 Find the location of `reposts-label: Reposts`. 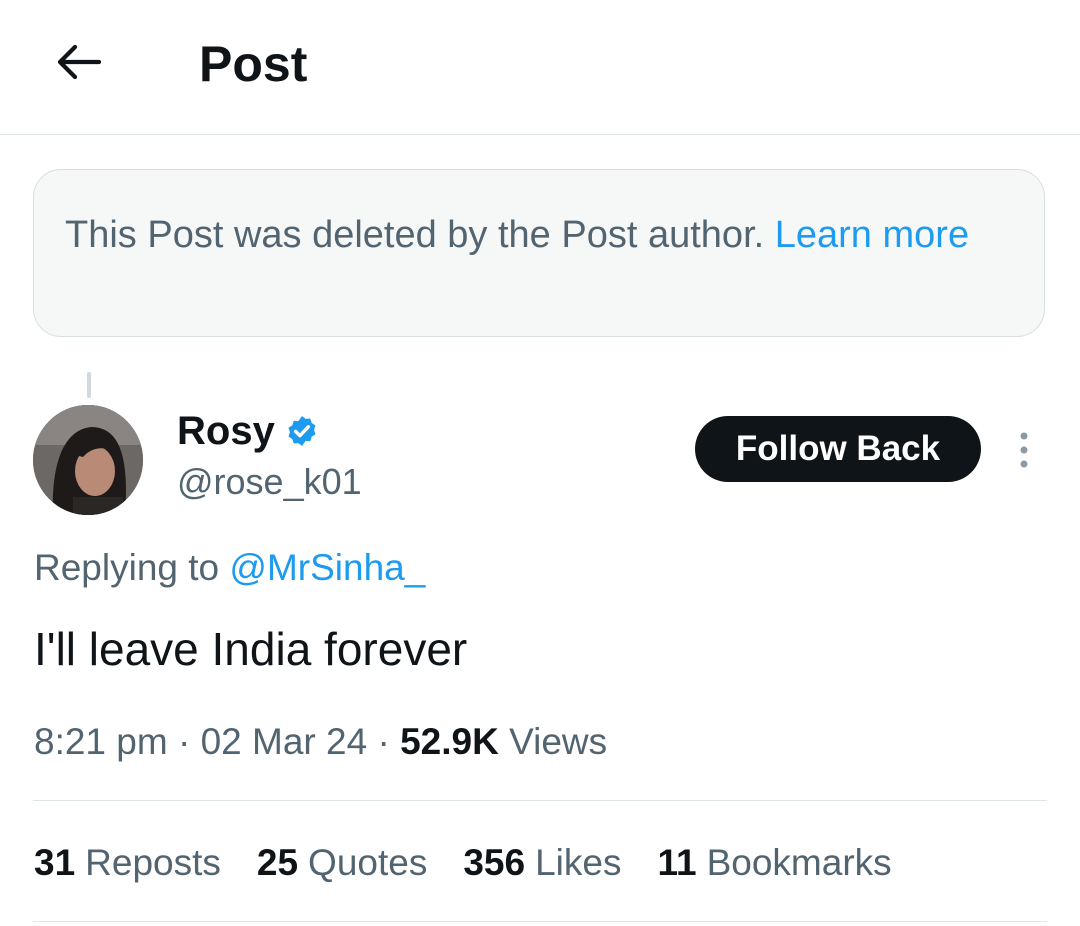

reposts-label: Reposts is located at coordinates (153, 862).